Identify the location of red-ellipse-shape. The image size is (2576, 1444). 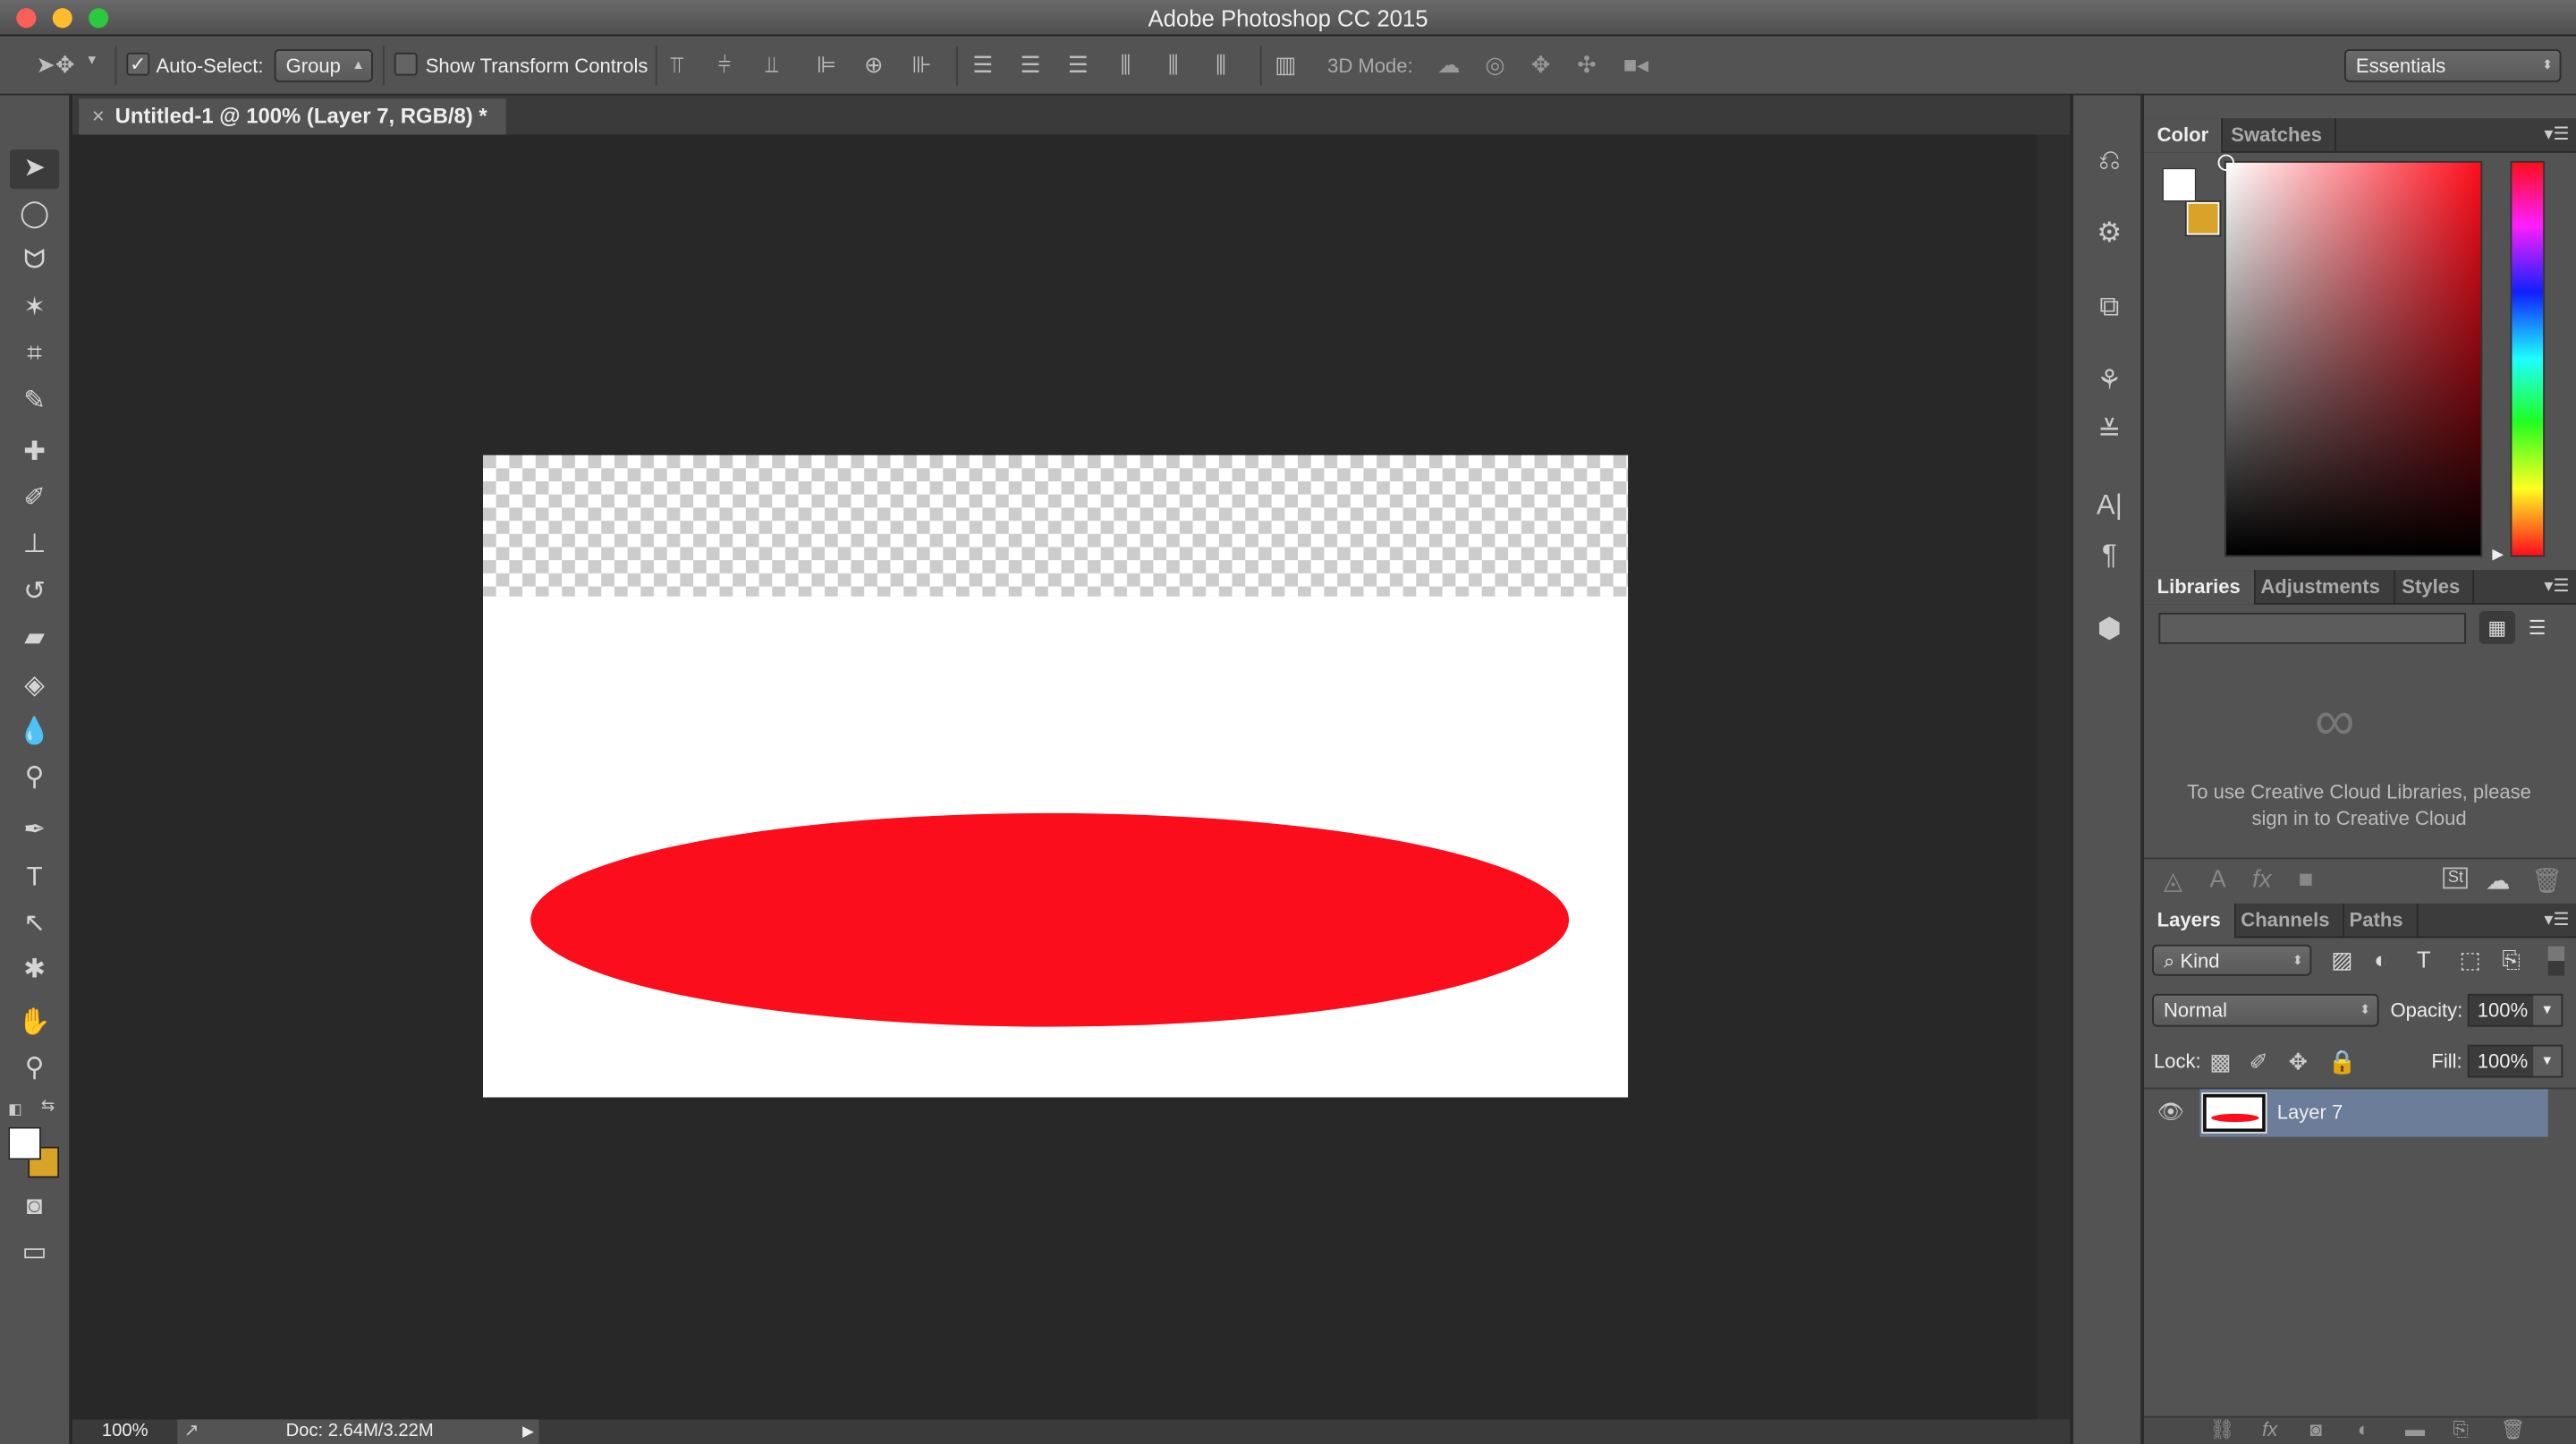
(1050, 920).